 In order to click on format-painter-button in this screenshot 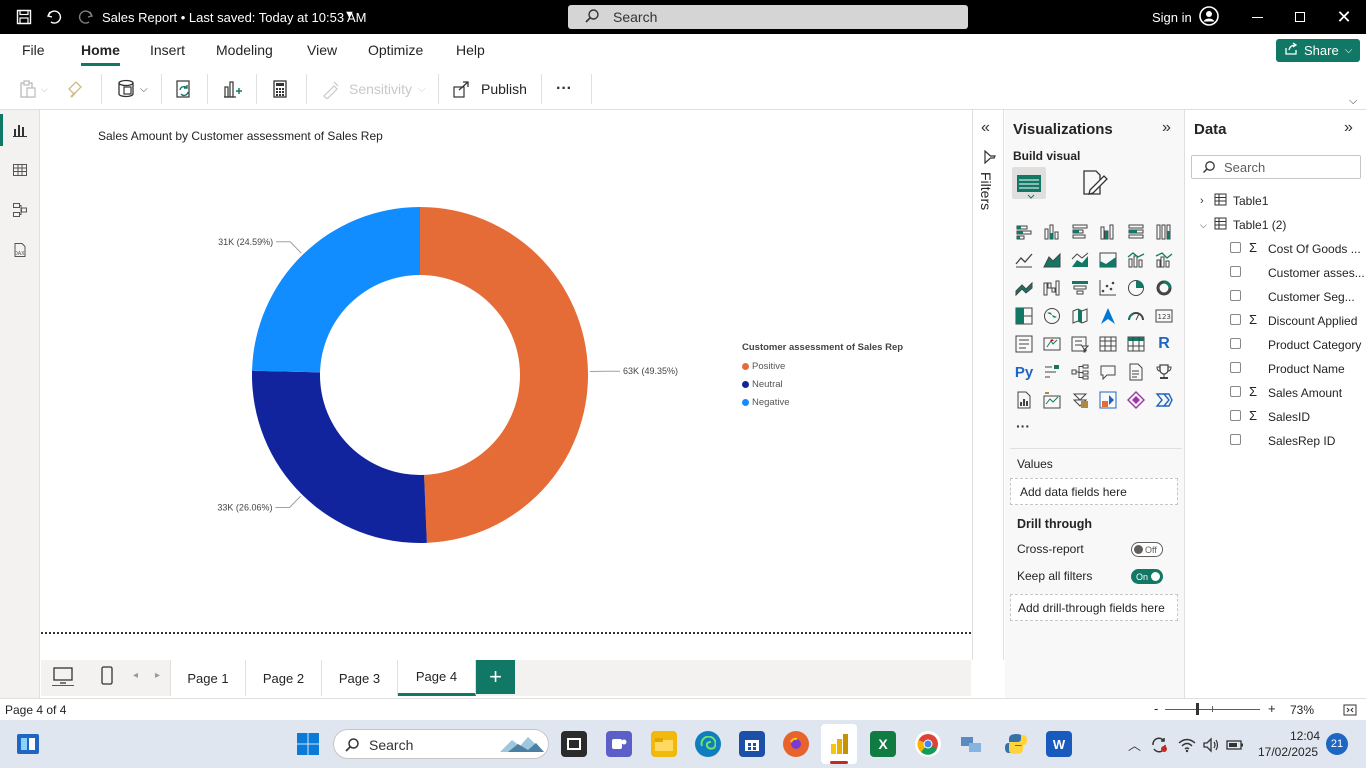, I will do `click(76, 89)`.